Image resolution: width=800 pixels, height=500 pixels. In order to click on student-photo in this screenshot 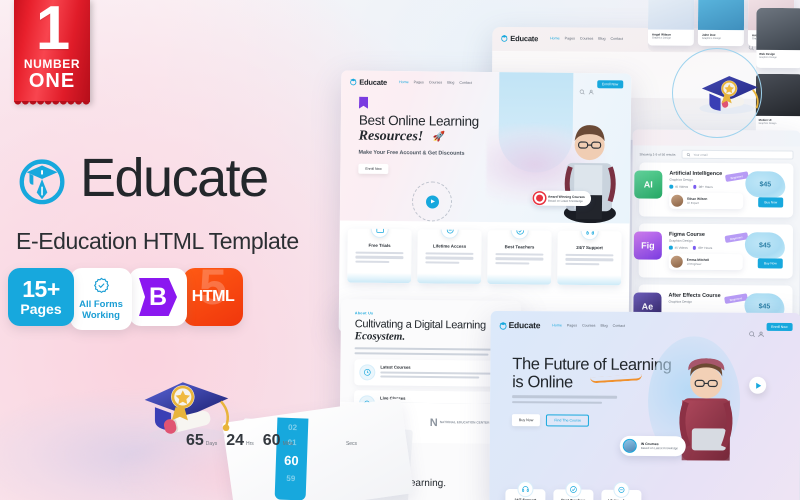, I will do `click(705, 412)`.